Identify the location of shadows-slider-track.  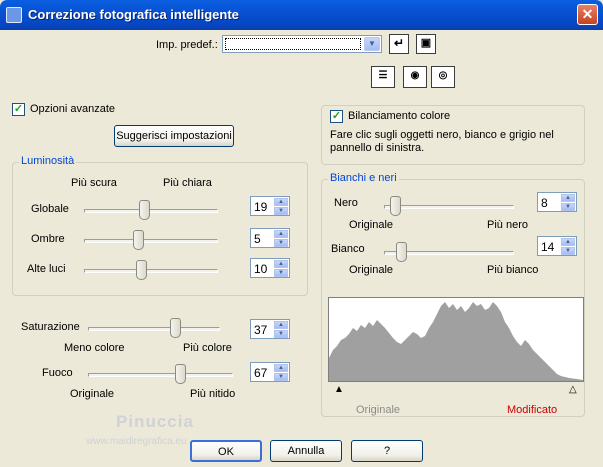
(151, 241).